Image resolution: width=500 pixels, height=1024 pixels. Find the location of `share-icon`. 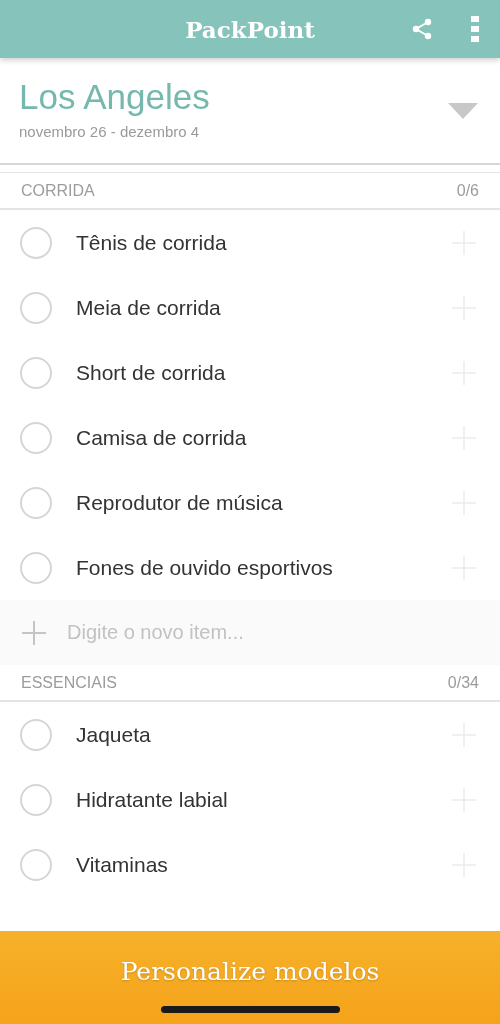

share-icon is located at coordinates (422, 29).